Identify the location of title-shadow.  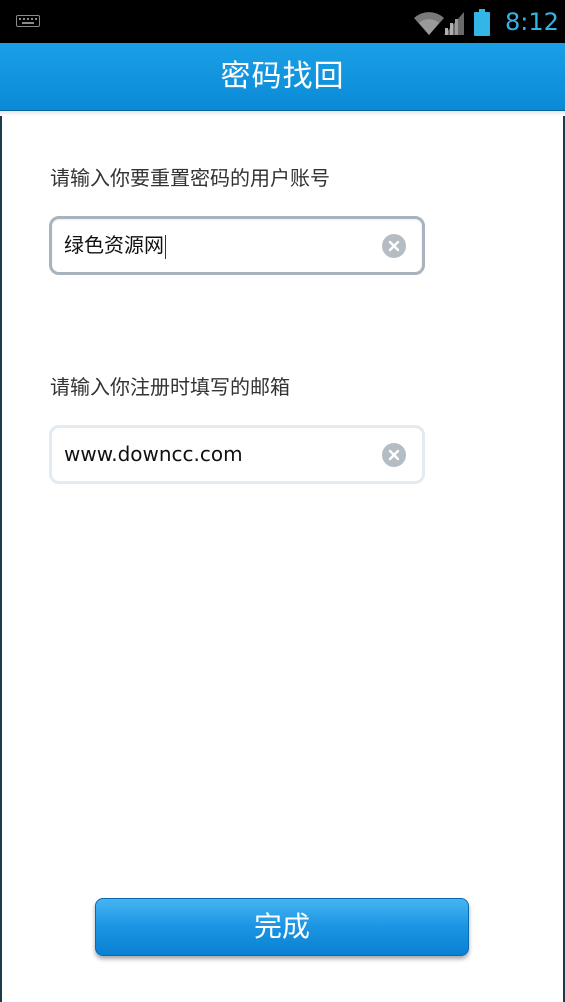
(282, 113).